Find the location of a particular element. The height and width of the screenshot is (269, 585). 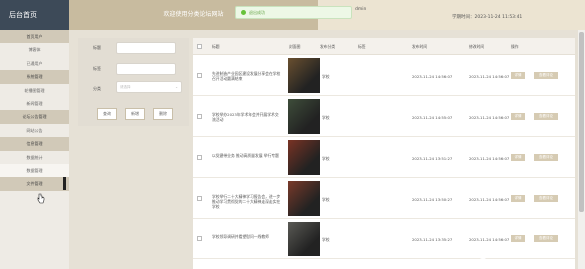

tag-label: 标签 is located at coordinates (97, 68).